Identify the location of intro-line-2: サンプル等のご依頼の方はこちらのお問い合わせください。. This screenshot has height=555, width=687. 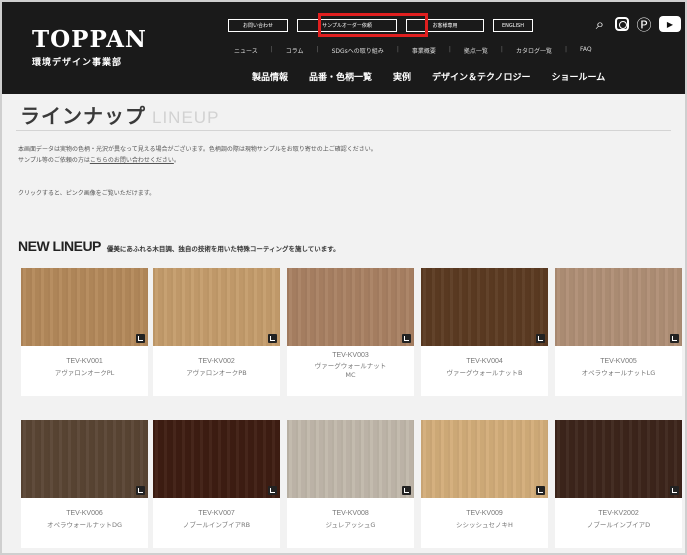
(197, 160).